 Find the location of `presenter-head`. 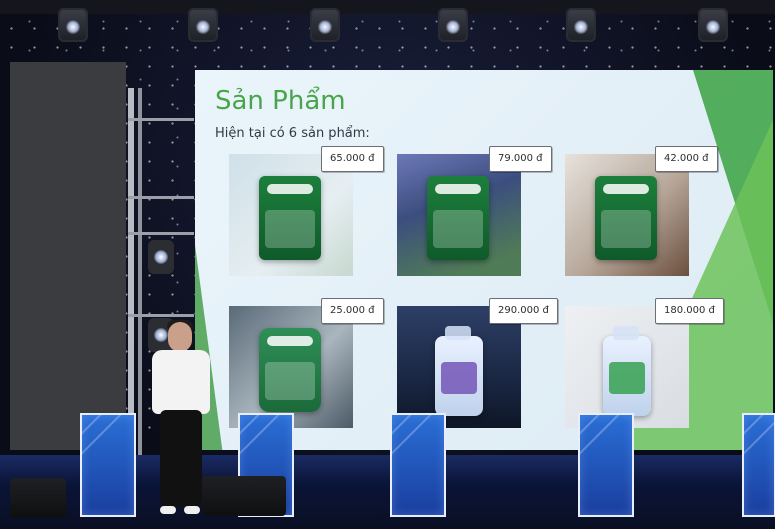

presenter-head is located at coordinates (180, 337).